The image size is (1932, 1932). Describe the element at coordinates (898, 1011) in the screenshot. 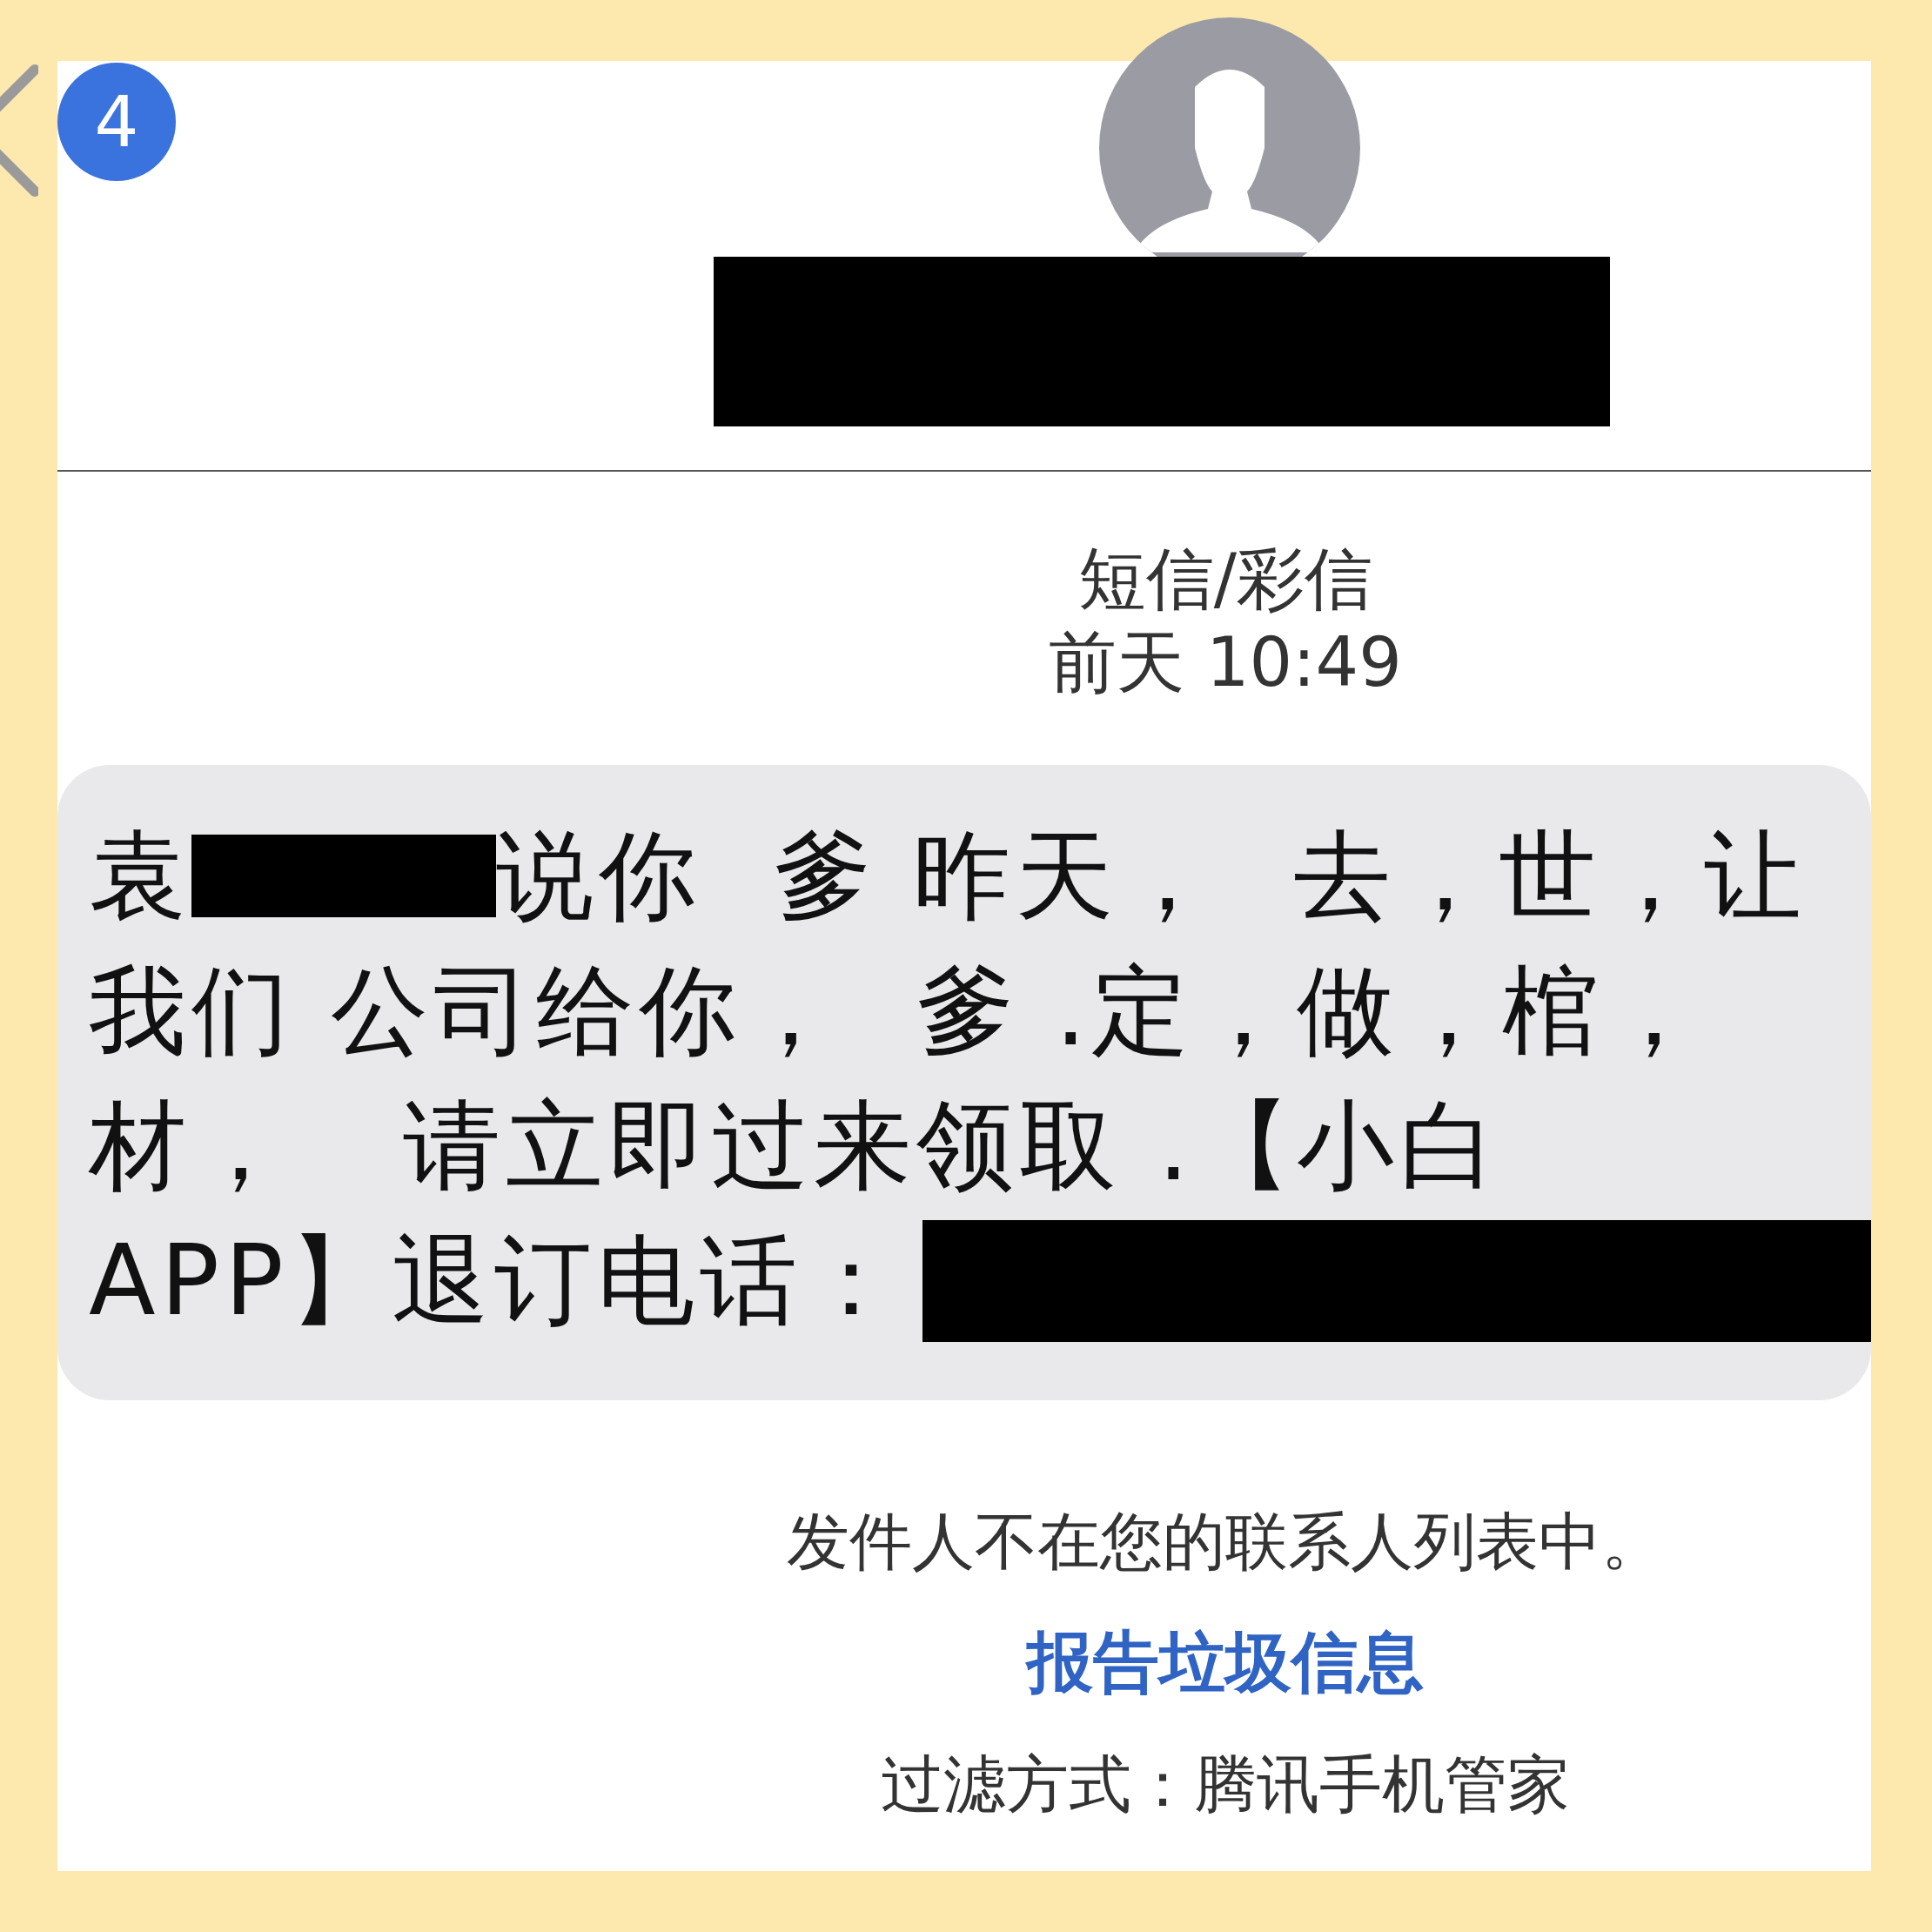

I see `message-text: 我们 公司给你， 爹 .定，做，棺，` at that location.